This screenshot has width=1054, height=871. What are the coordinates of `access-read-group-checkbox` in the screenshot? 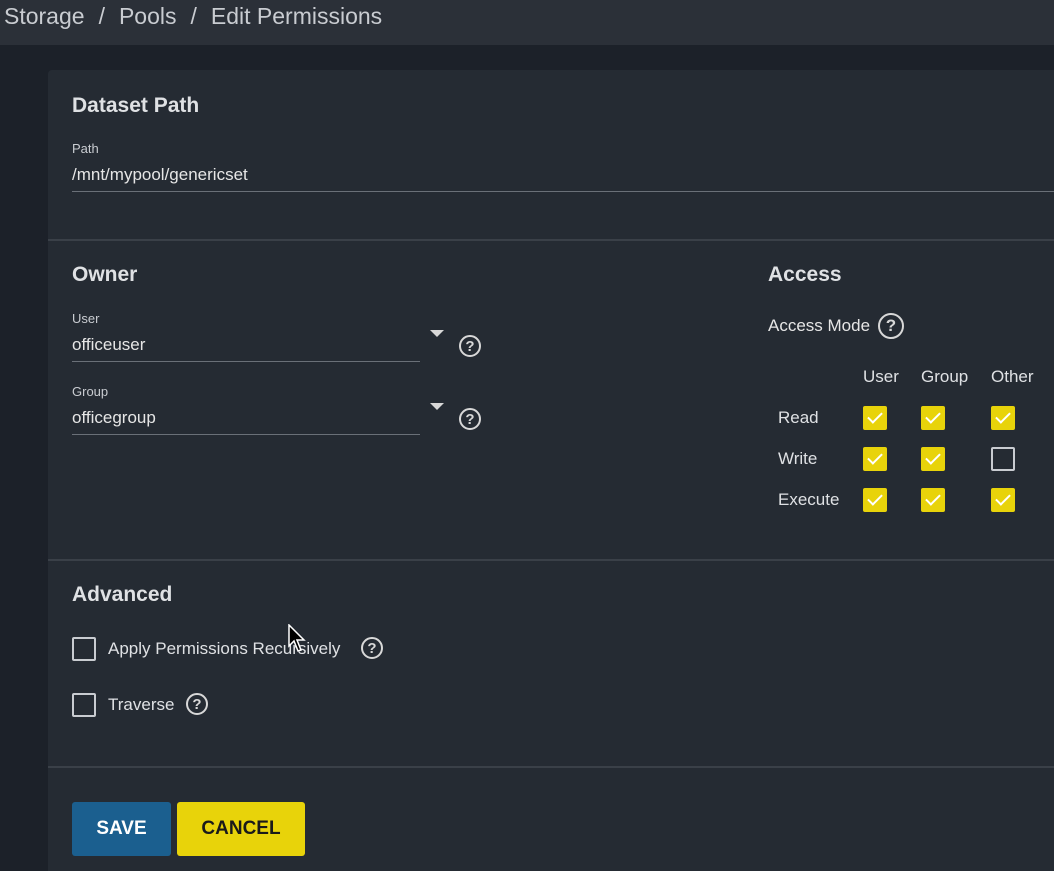 It's located at (933, 418).